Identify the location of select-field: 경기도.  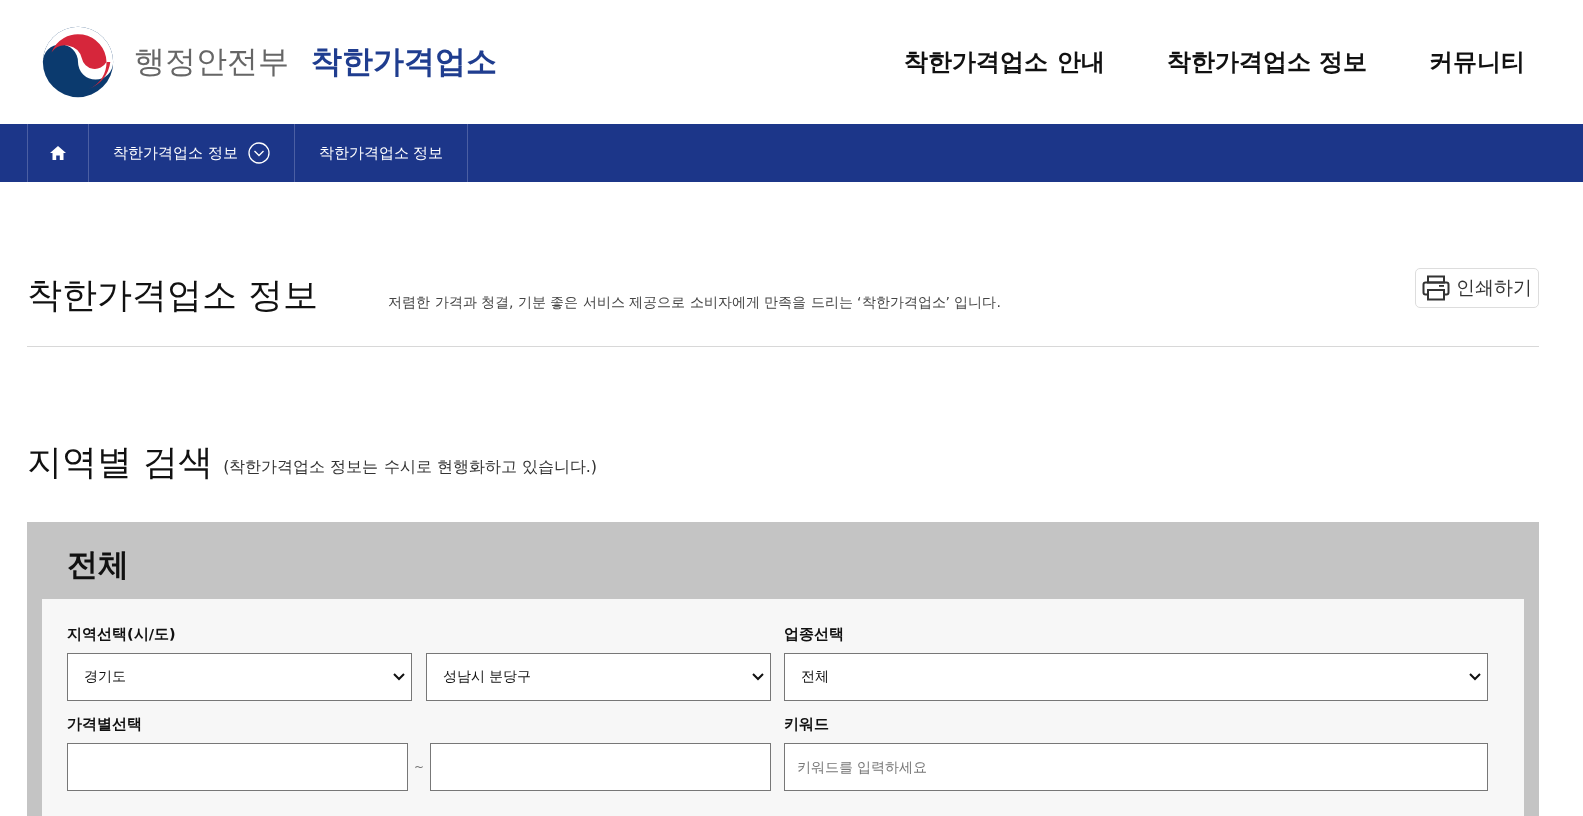
(239, 676).